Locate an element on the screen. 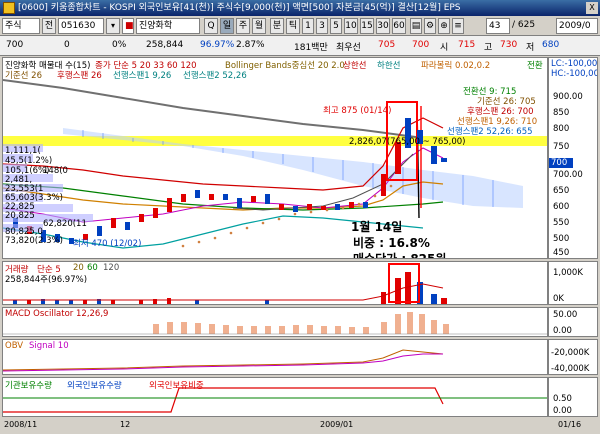 This screenshot has width=600, height=434. date-input: 2009/0 is located at coordinates (577, 26).